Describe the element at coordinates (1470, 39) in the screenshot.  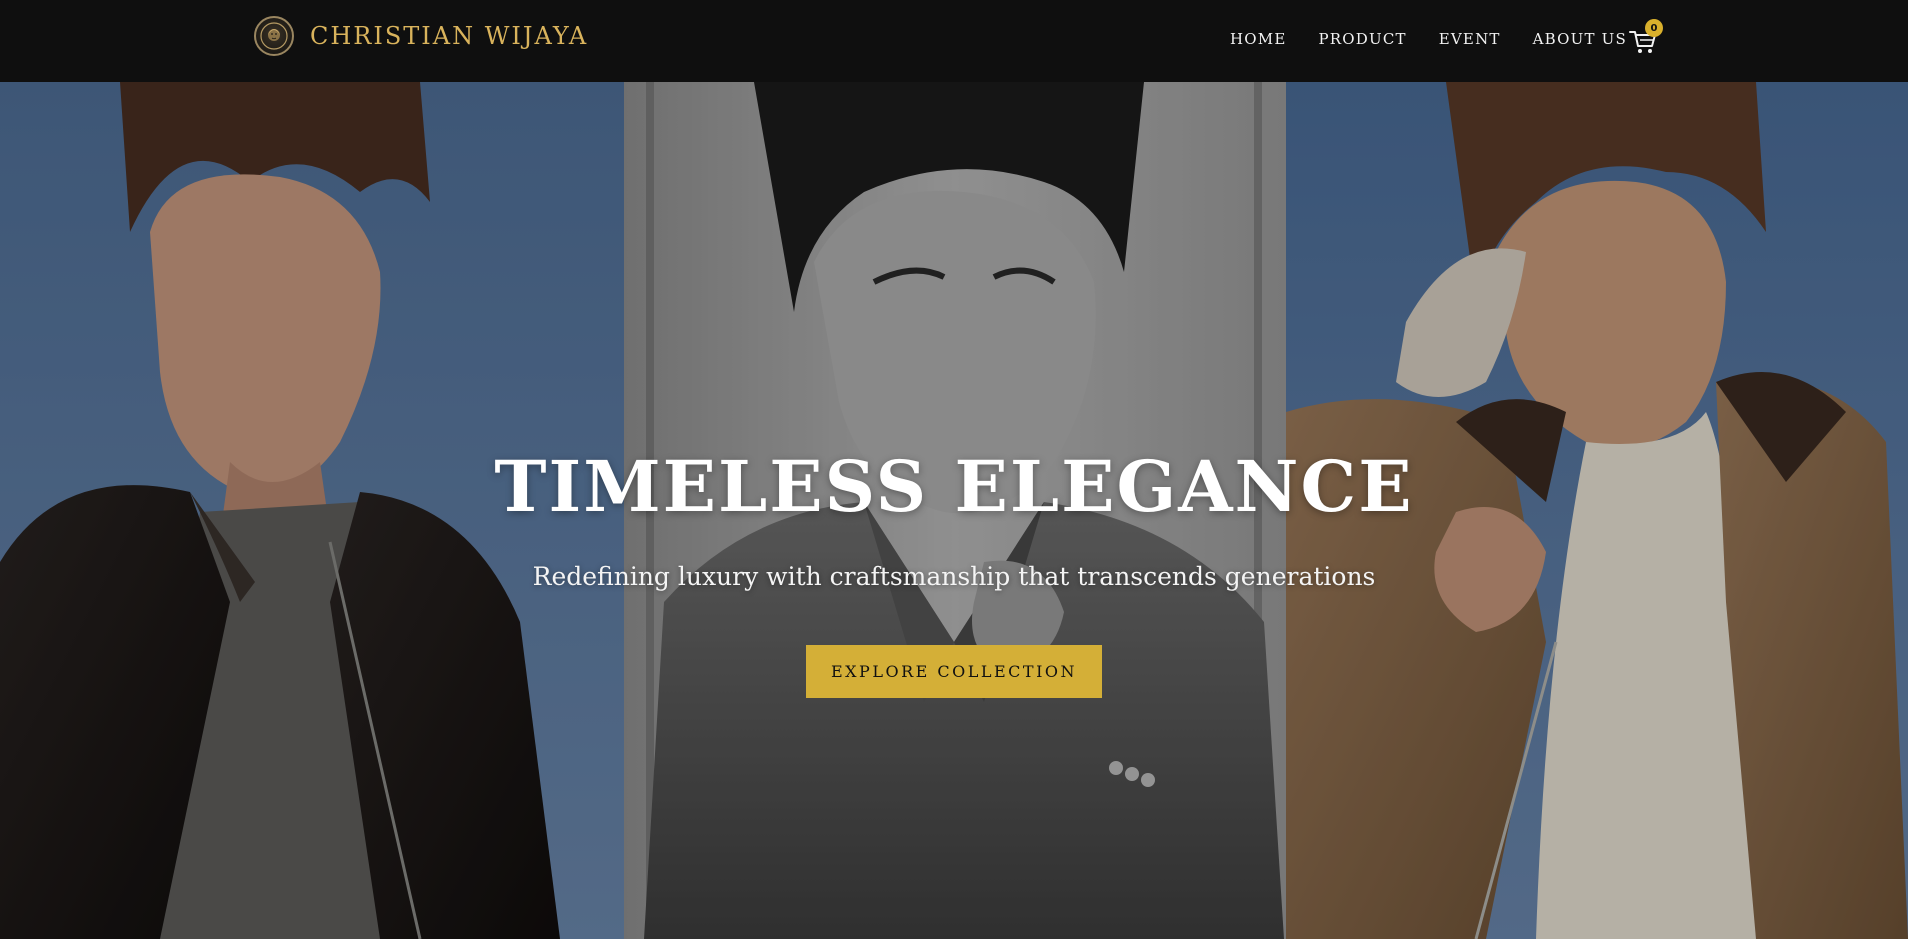
I see `nav-event: EVENT` at that location.